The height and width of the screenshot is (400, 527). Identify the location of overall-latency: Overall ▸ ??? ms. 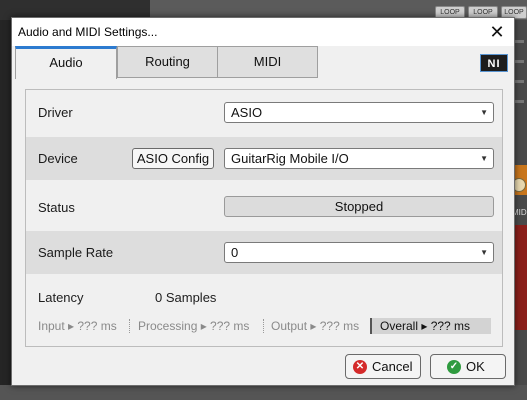
(430, 326).